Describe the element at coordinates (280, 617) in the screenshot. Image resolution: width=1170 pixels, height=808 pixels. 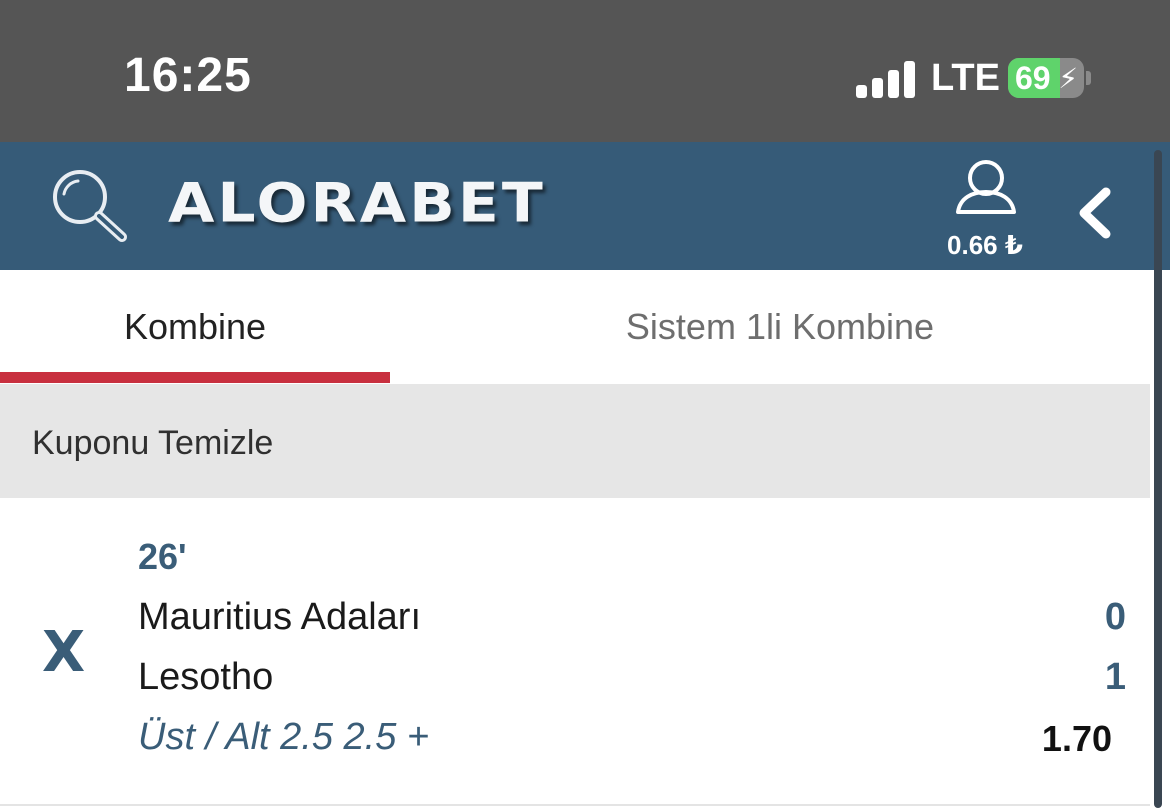
I see `home-team: Mauritius Adaları` at that location.